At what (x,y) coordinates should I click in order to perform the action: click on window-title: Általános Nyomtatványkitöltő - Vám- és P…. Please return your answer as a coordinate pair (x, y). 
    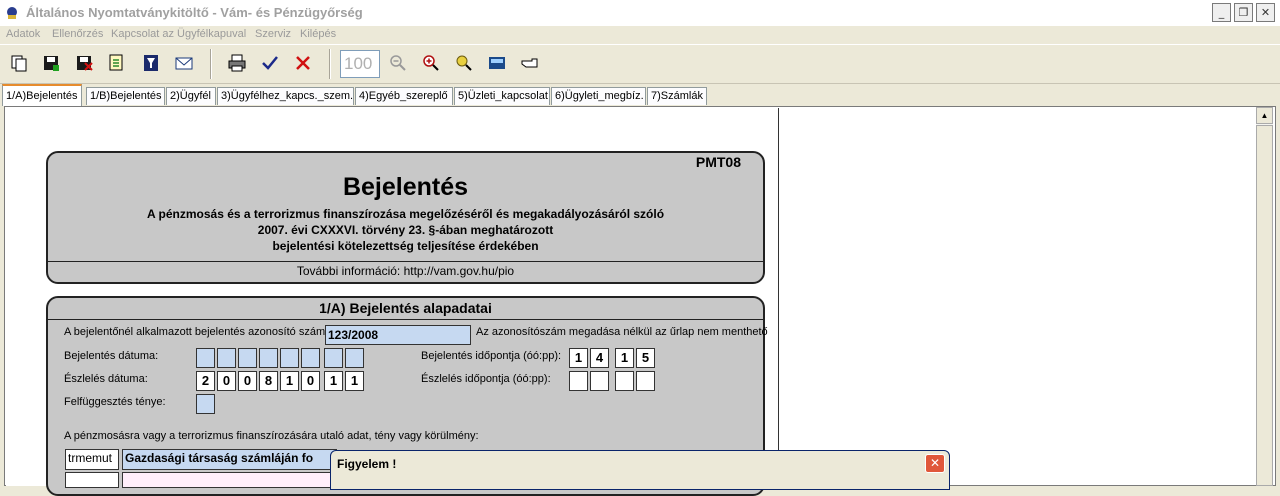
    Looking at the image, I should click on (194, 12).